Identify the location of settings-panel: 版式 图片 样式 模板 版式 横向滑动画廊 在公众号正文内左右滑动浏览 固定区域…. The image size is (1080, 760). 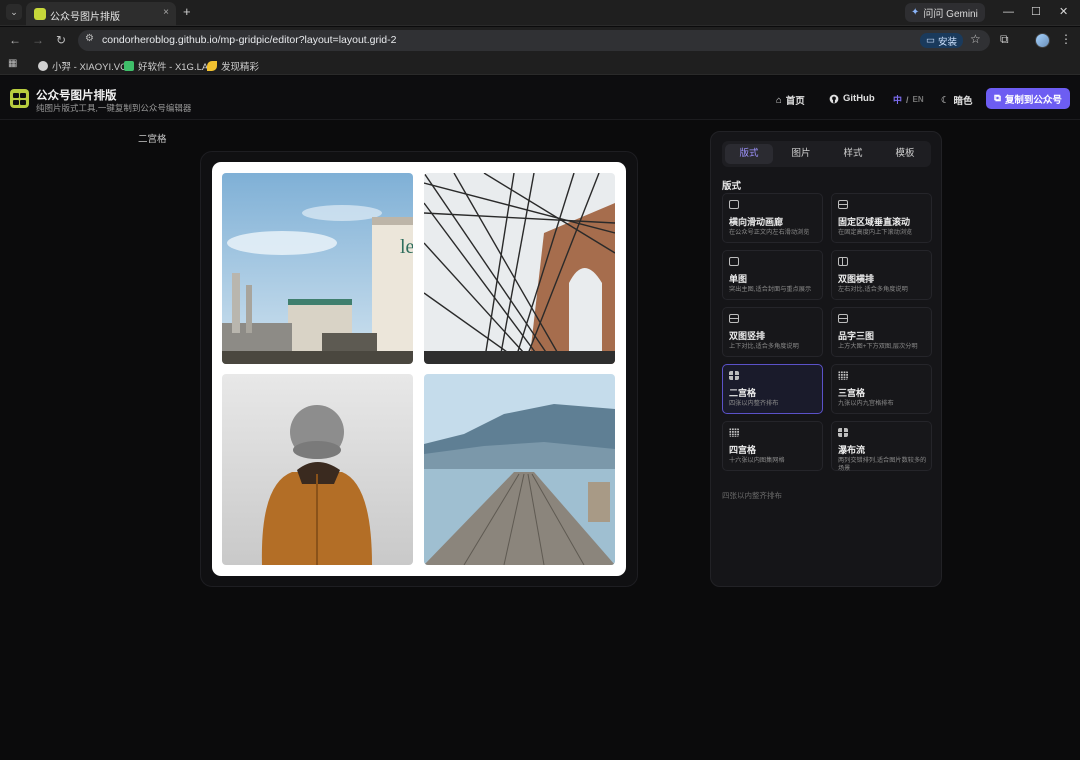
(826, 359).